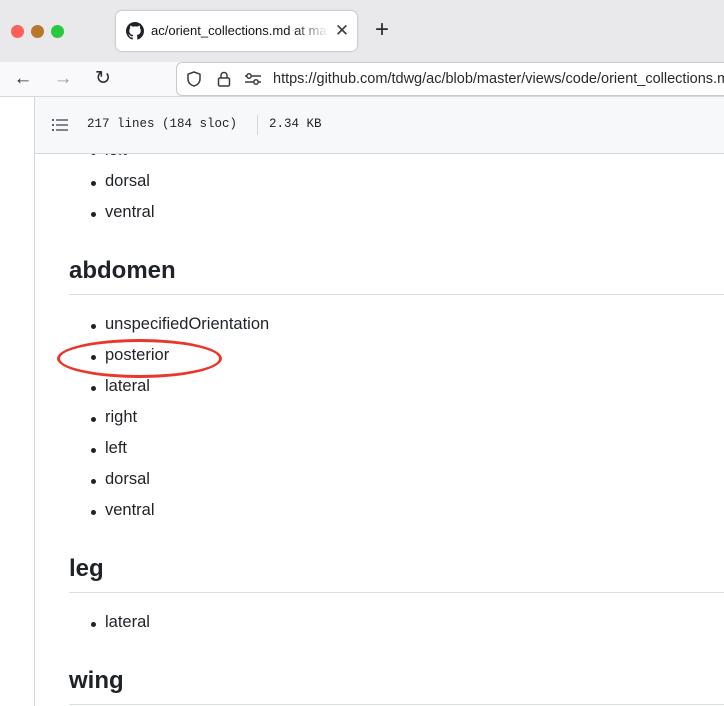 Image resolution: width=724 pixels, height=706 pixels. I want to click on list-item: posterior, so click(130, 355).